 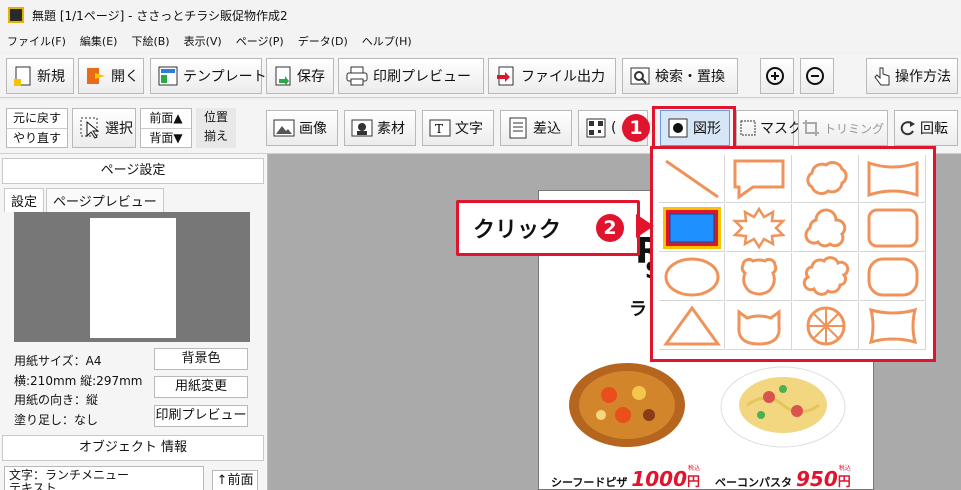 I want to click on zoom-in-icon, so click(x=775, y=76).